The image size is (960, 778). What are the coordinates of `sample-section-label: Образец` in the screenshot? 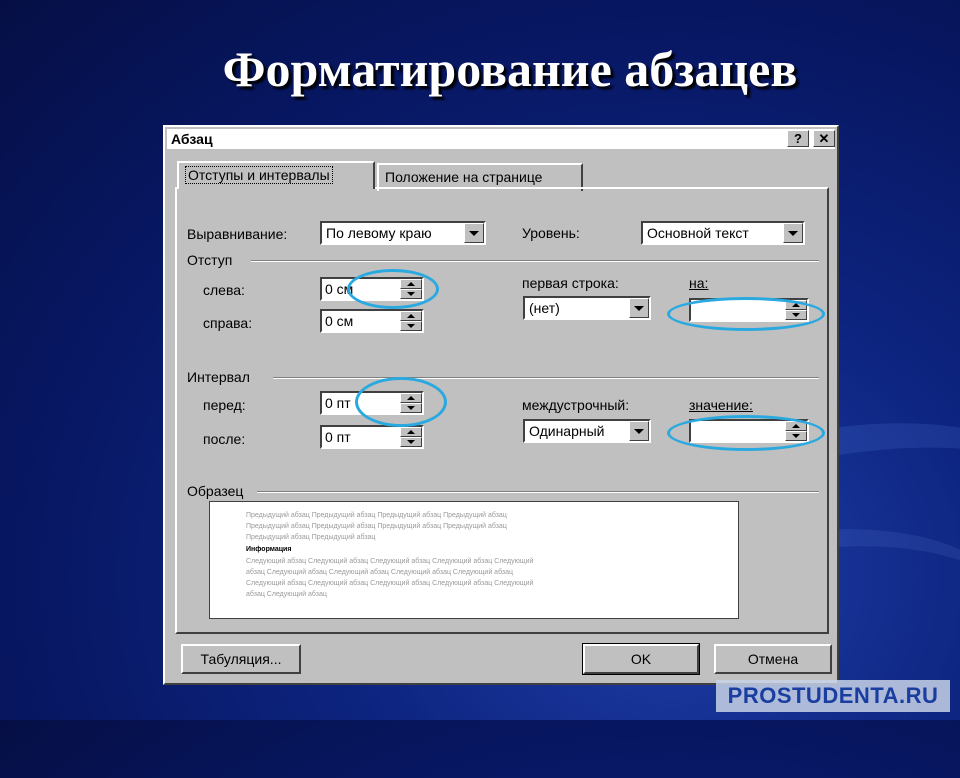 It's located at (215, 491).